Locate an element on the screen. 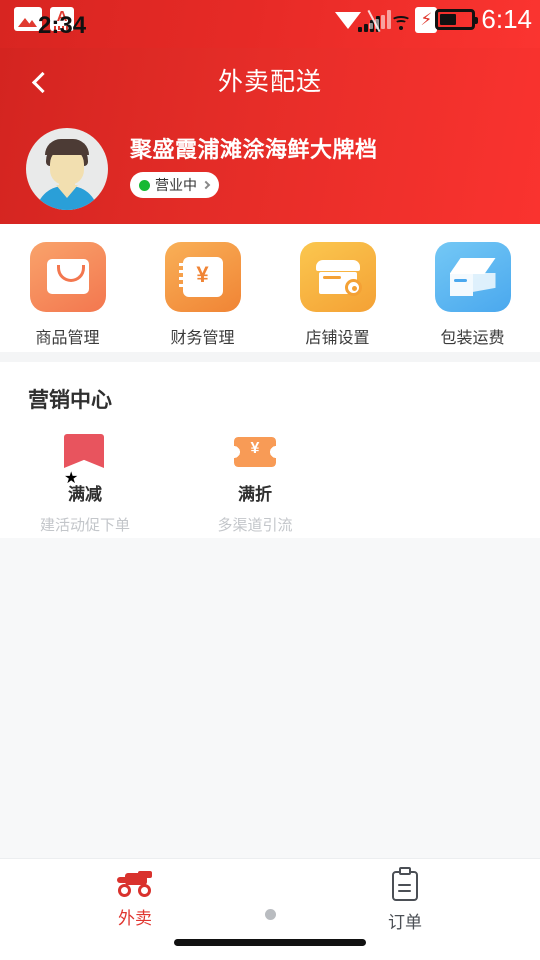  signal-off-icon is located at coordinates (380, 20).